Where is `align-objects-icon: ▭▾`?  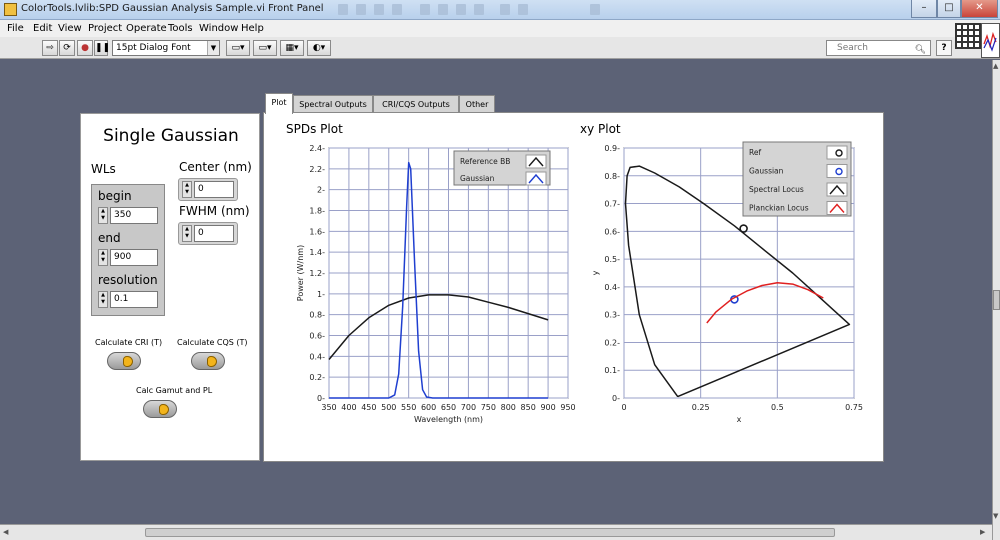
align-objects-icon: ▭▾ is located at coordinates (238, 48).